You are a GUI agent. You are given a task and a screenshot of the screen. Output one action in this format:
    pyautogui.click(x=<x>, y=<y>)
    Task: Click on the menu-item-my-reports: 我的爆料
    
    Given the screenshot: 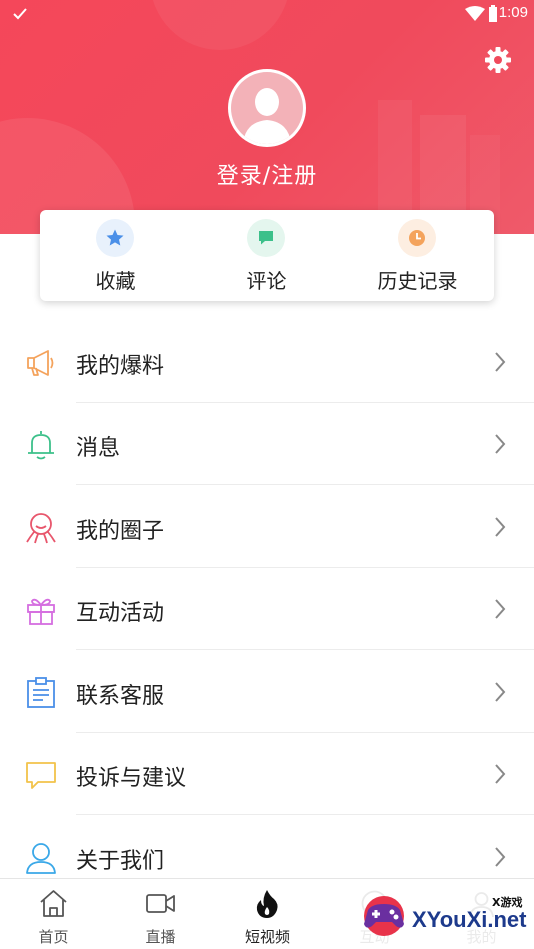 What is the action you would take?
    pyautogui.click(x=267, y=362)
    